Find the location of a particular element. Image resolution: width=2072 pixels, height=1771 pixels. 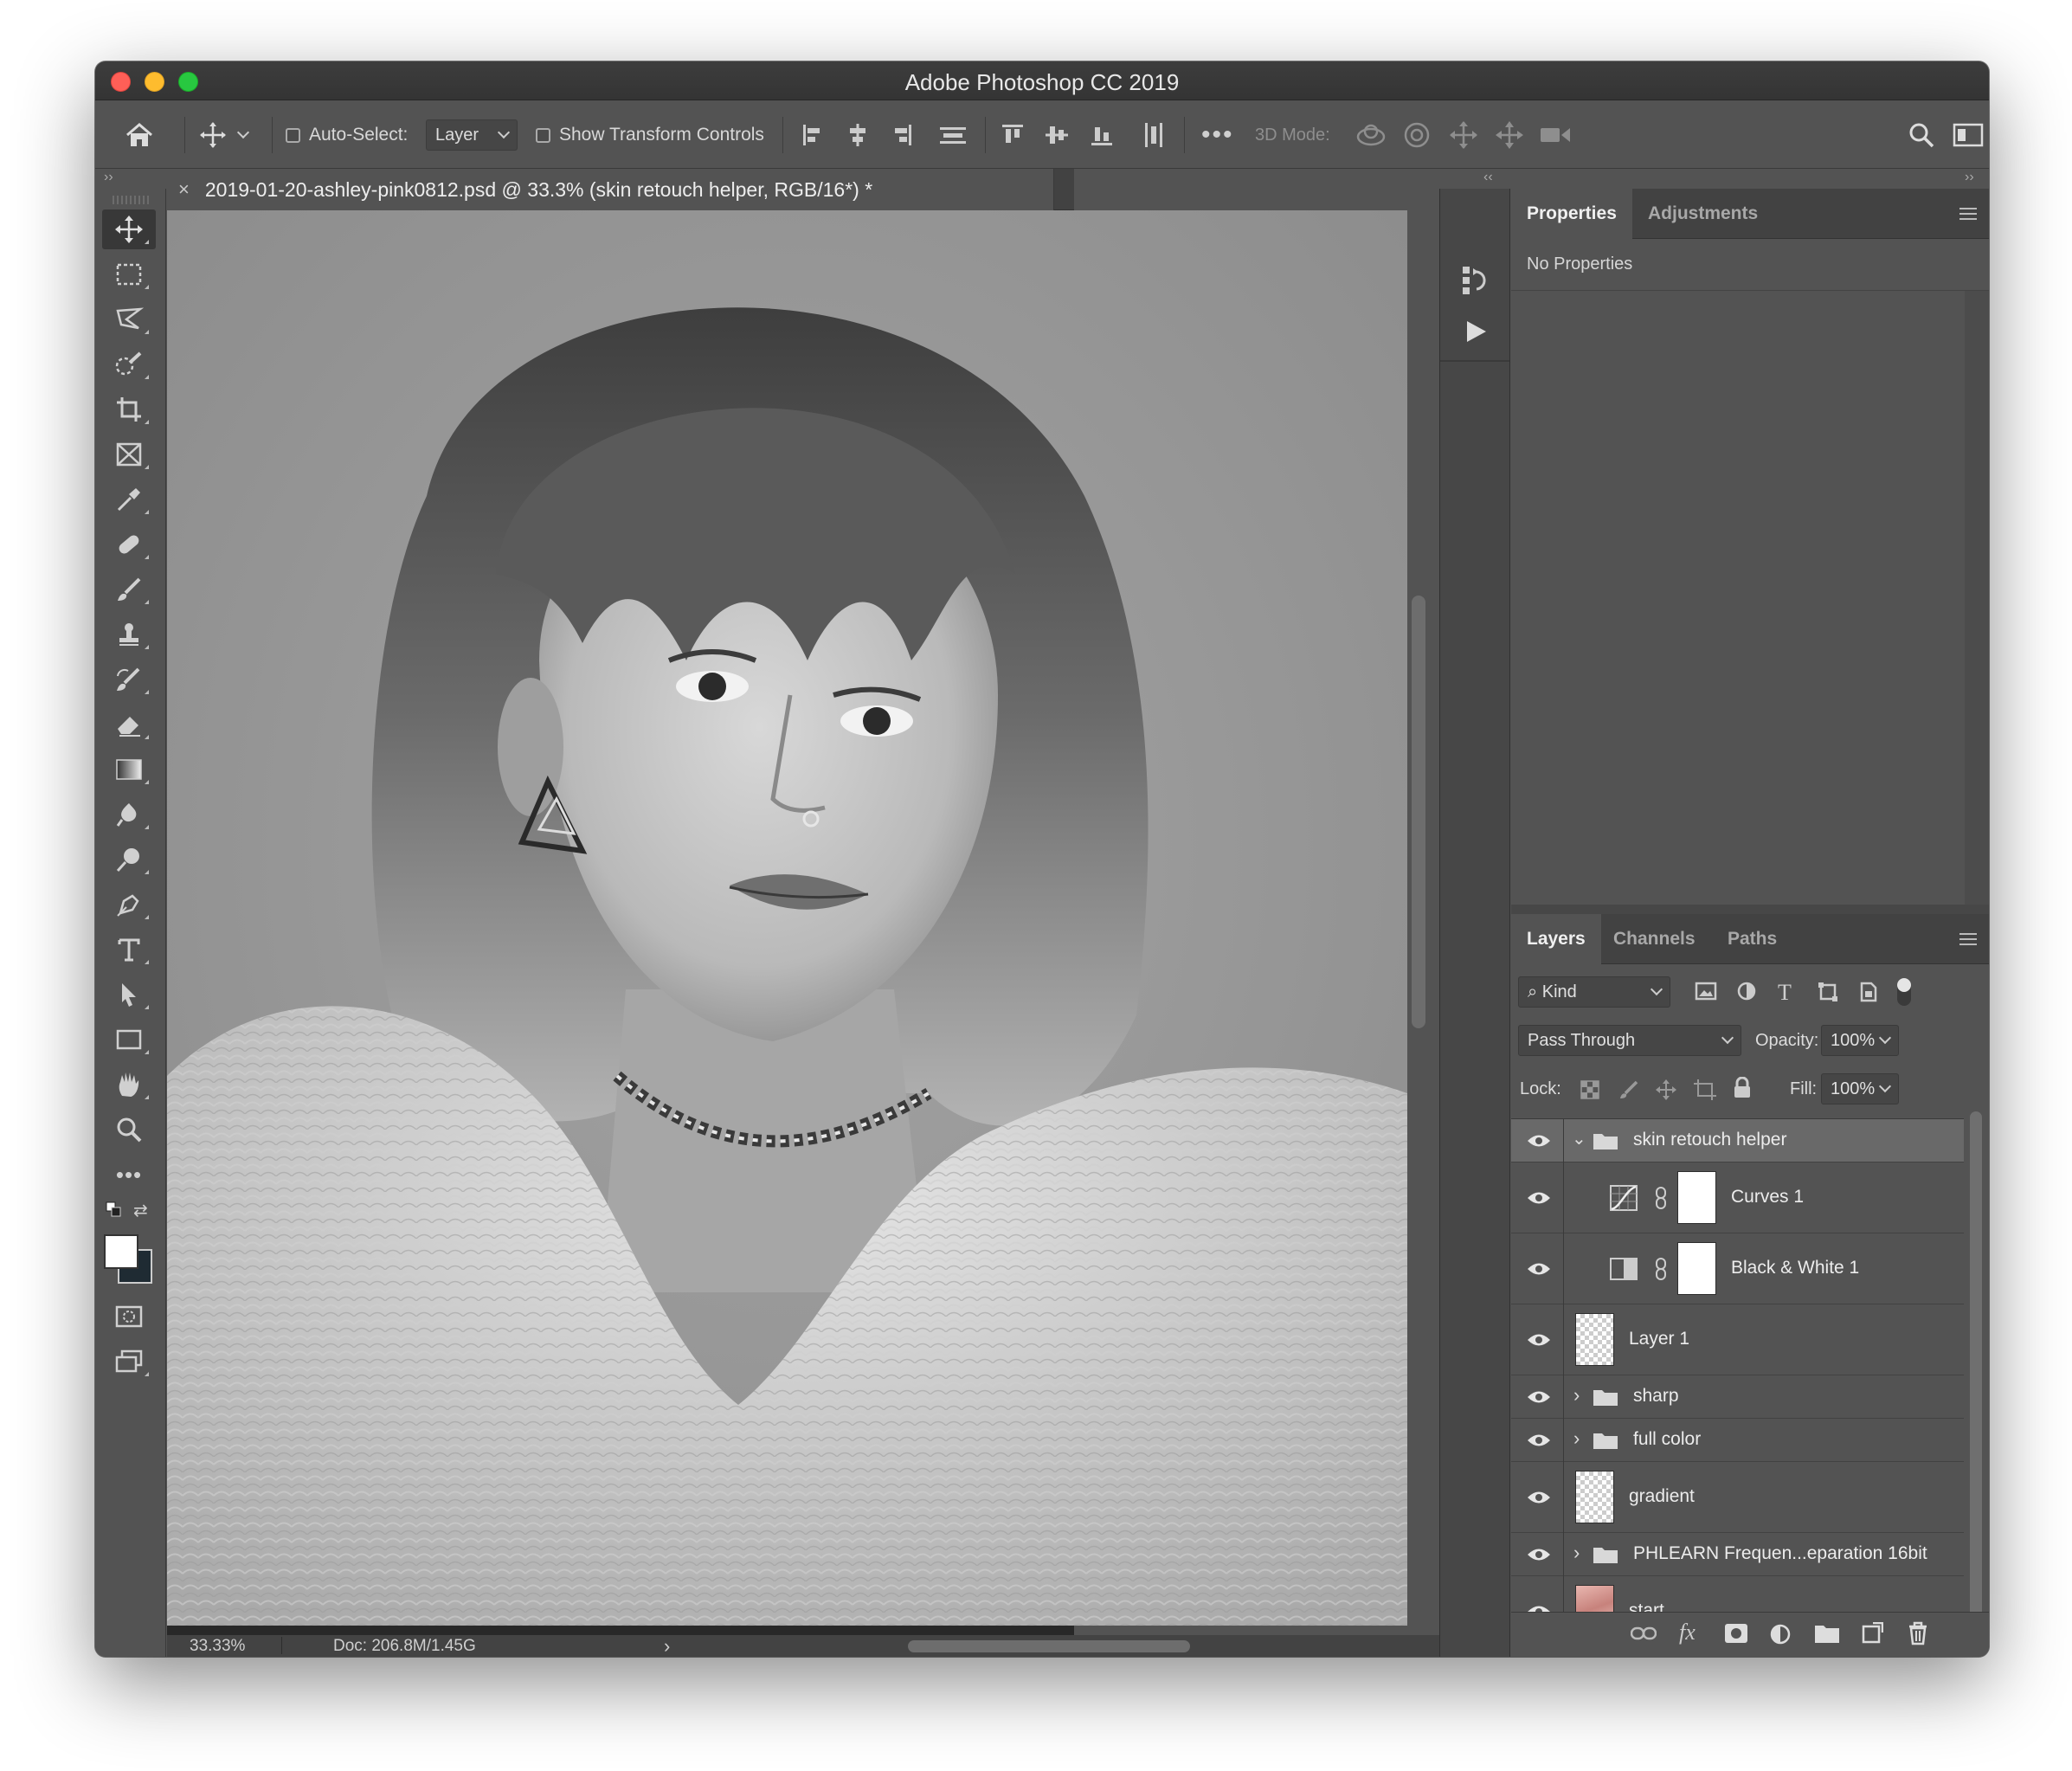

properties-panel-menu-icon is located at coordinates (1968, 214).